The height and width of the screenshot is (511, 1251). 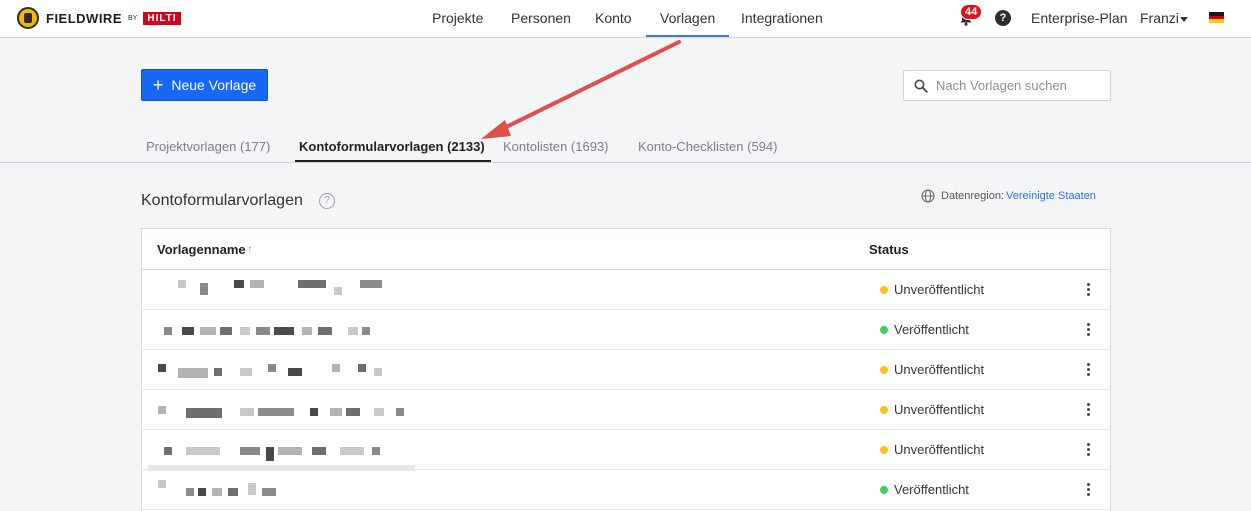 I want to click on column-header-status: Status, so click(x=889, y=249).